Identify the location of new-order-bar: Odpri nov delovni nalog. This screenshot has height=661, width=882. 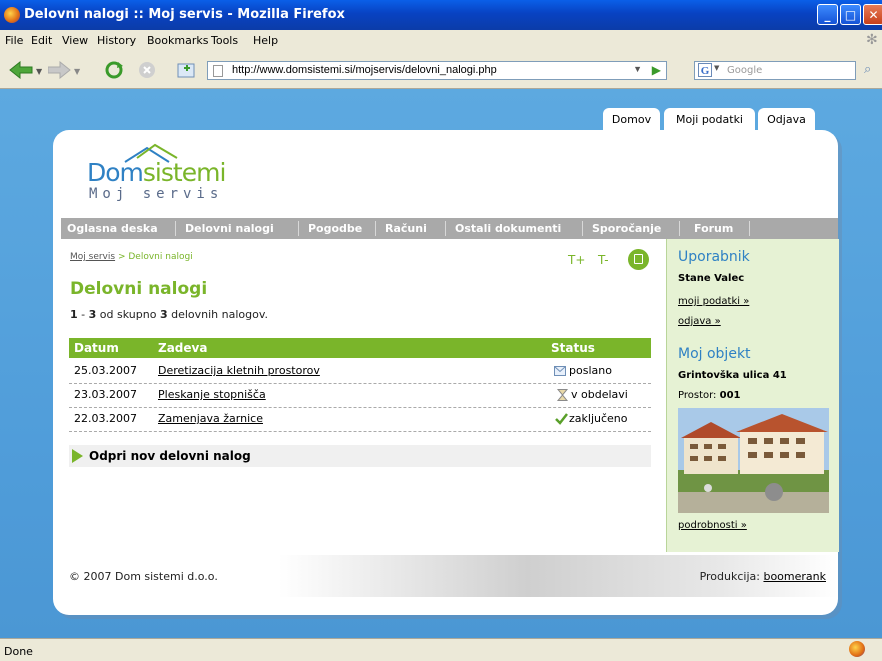
(360, 456).